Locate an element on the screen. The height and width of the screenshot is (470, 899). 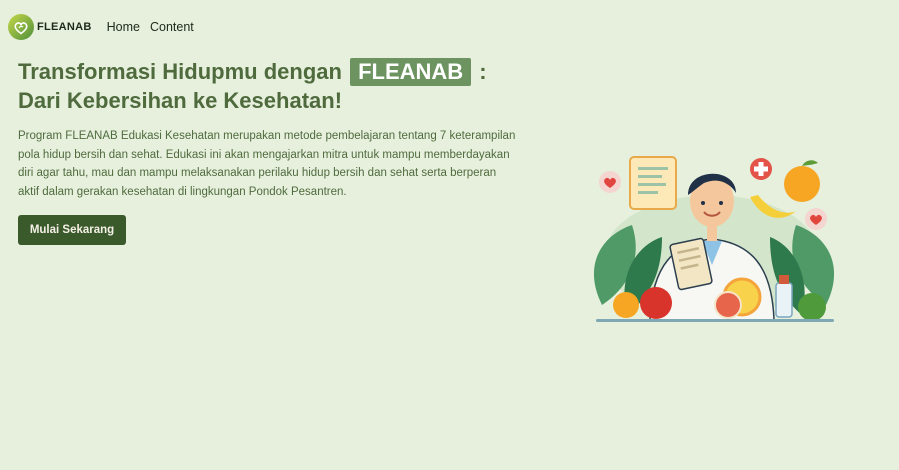
apple-icon is located at coordinates (656, 303).